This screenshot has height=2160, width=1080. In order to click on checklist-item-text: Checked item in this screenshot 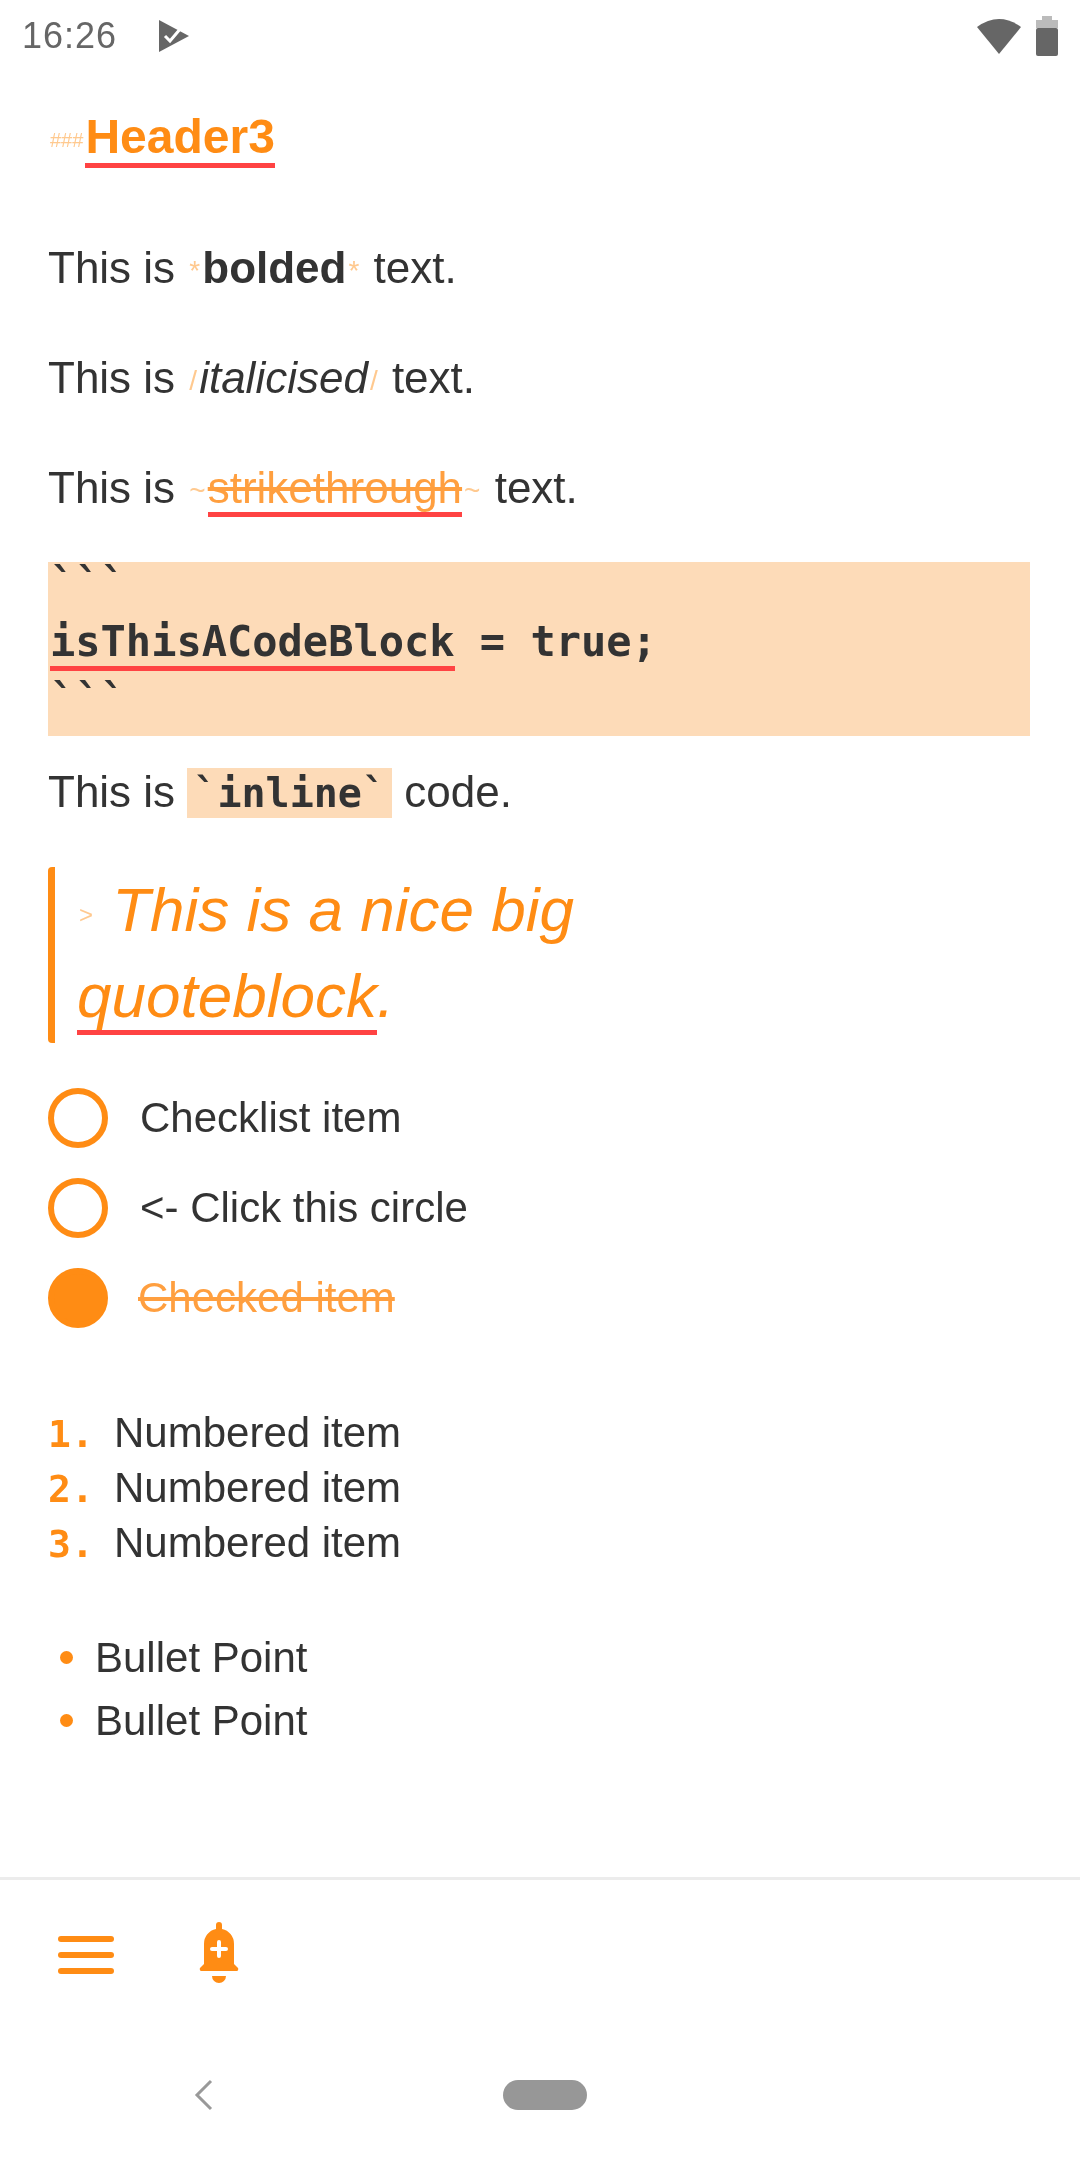, I will do `click(266, 1298)`.